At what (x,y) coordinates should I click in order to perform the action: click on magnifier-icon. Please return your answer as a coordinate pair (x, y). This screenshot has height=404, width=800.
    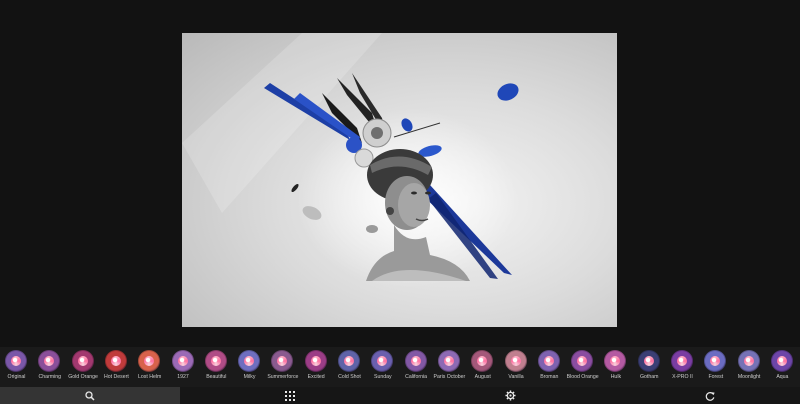
    Looking at the image, I should click on (90, 396).